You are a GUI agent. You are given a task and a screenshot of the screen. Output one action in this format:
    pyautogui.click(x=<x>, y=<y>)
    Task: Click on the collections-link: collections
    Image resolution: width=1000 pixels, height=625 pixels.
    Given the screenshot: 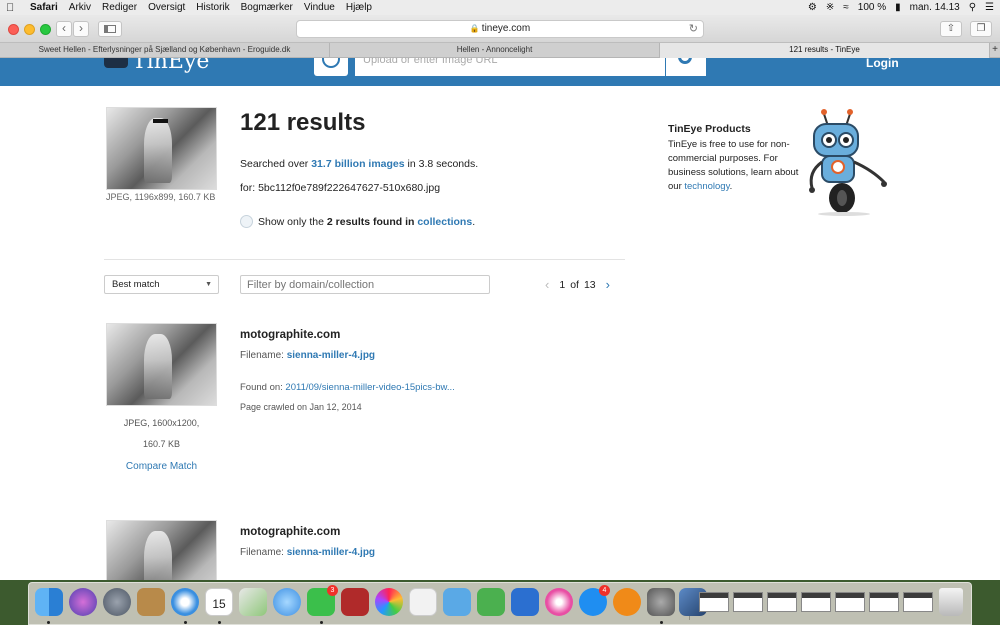 What is the action you would take?
    pyautogui.click(x=444, y=222)
    